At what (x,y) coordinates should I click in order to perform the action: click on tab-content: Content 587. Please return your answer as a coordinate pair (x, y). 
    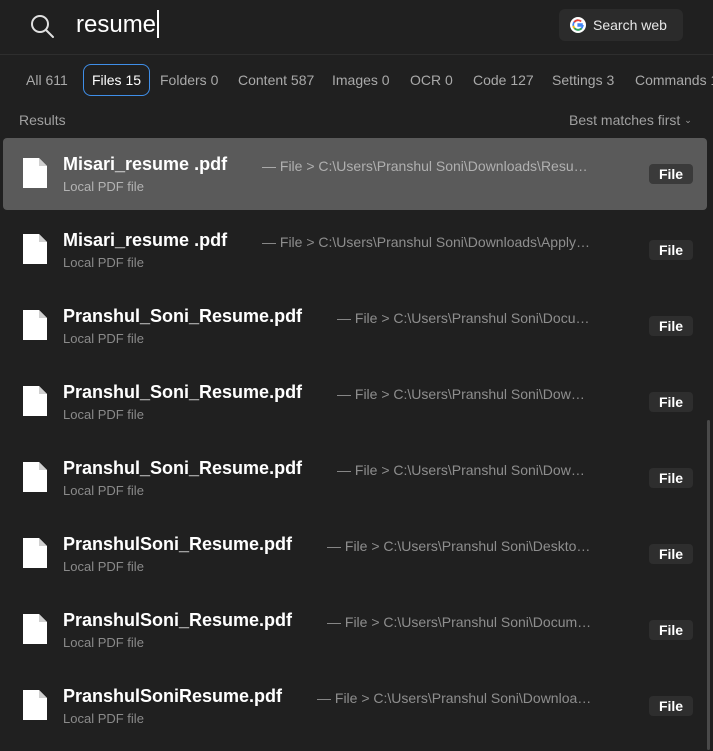
    Looking at the image, I should click on (276, 80).